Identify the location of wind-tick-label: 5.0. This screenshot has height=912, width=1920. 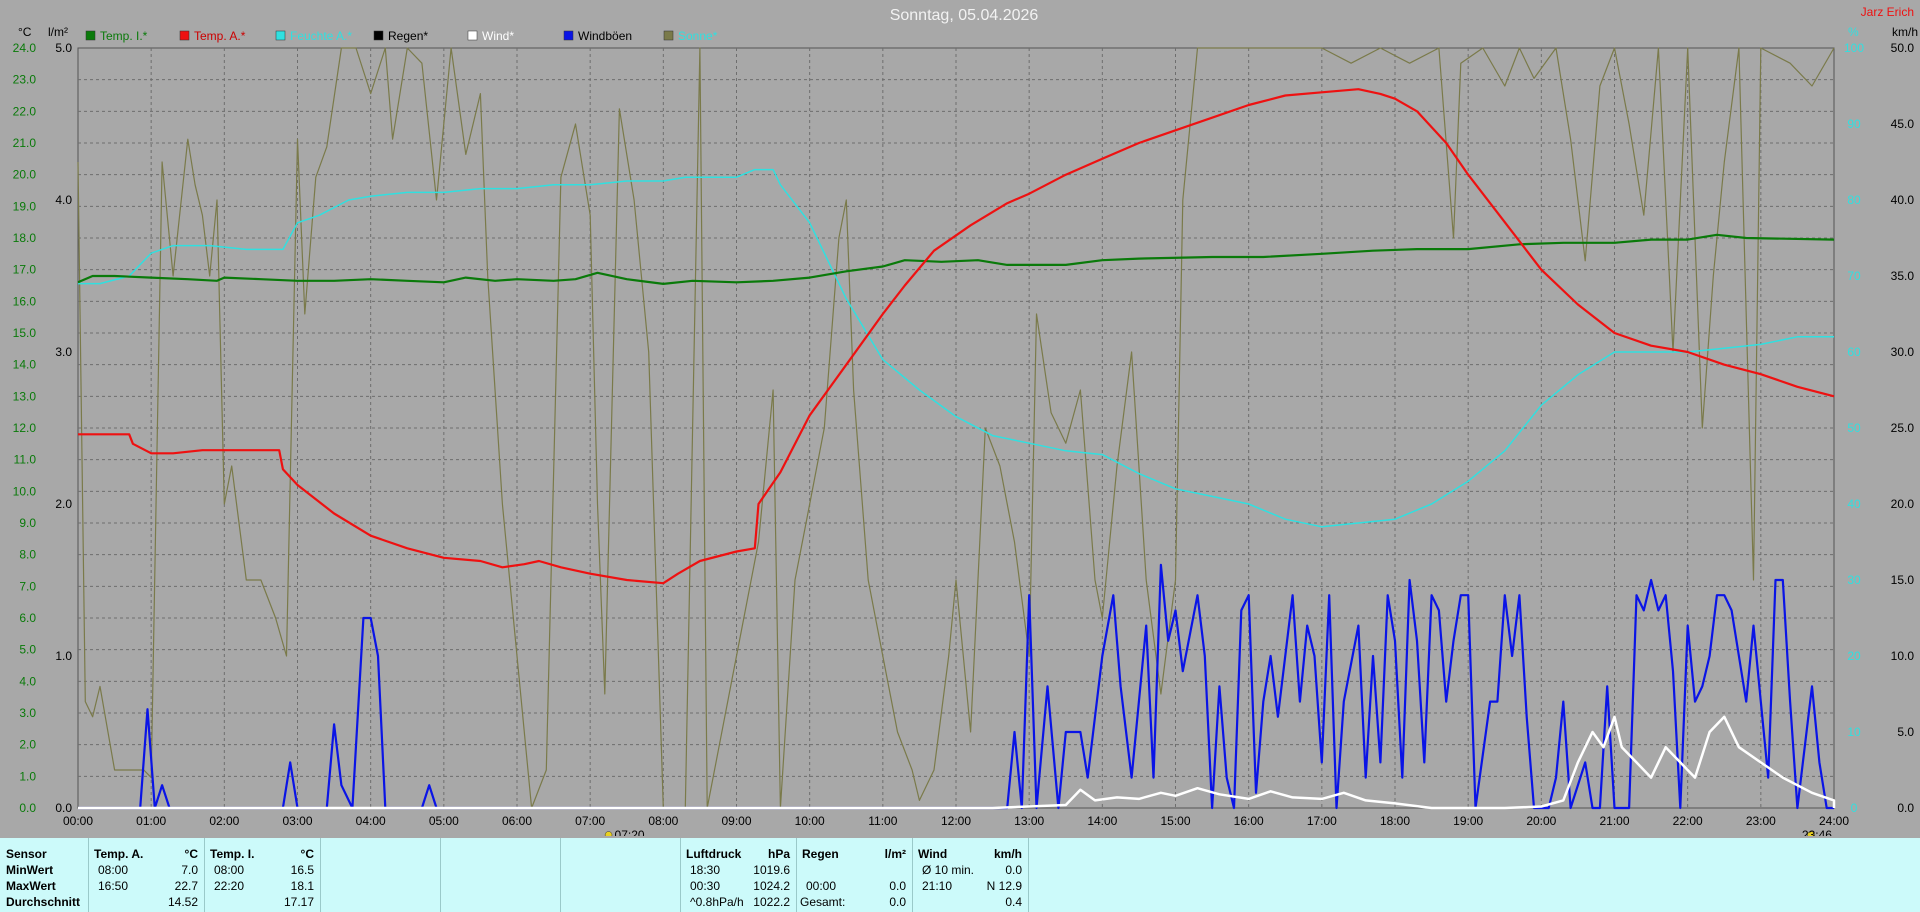
(1905, 732).